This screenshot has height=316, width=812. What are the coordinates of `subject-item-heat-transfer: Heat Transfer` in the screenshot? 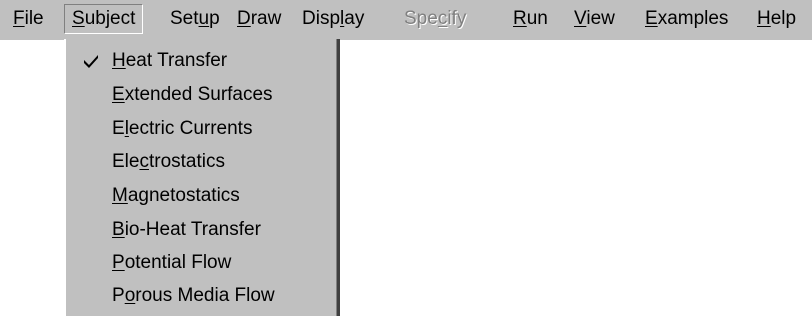 It's located at (200, 60).